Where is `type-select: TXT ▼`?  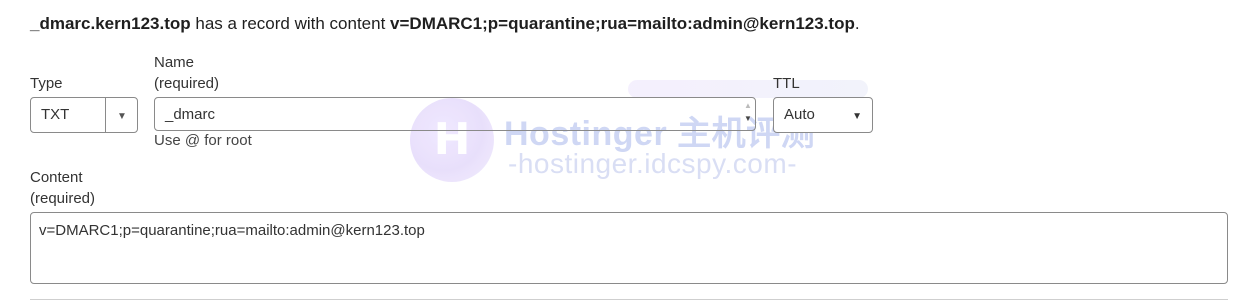
type-select: TXT ▼ is located at coordinates (84, 115).